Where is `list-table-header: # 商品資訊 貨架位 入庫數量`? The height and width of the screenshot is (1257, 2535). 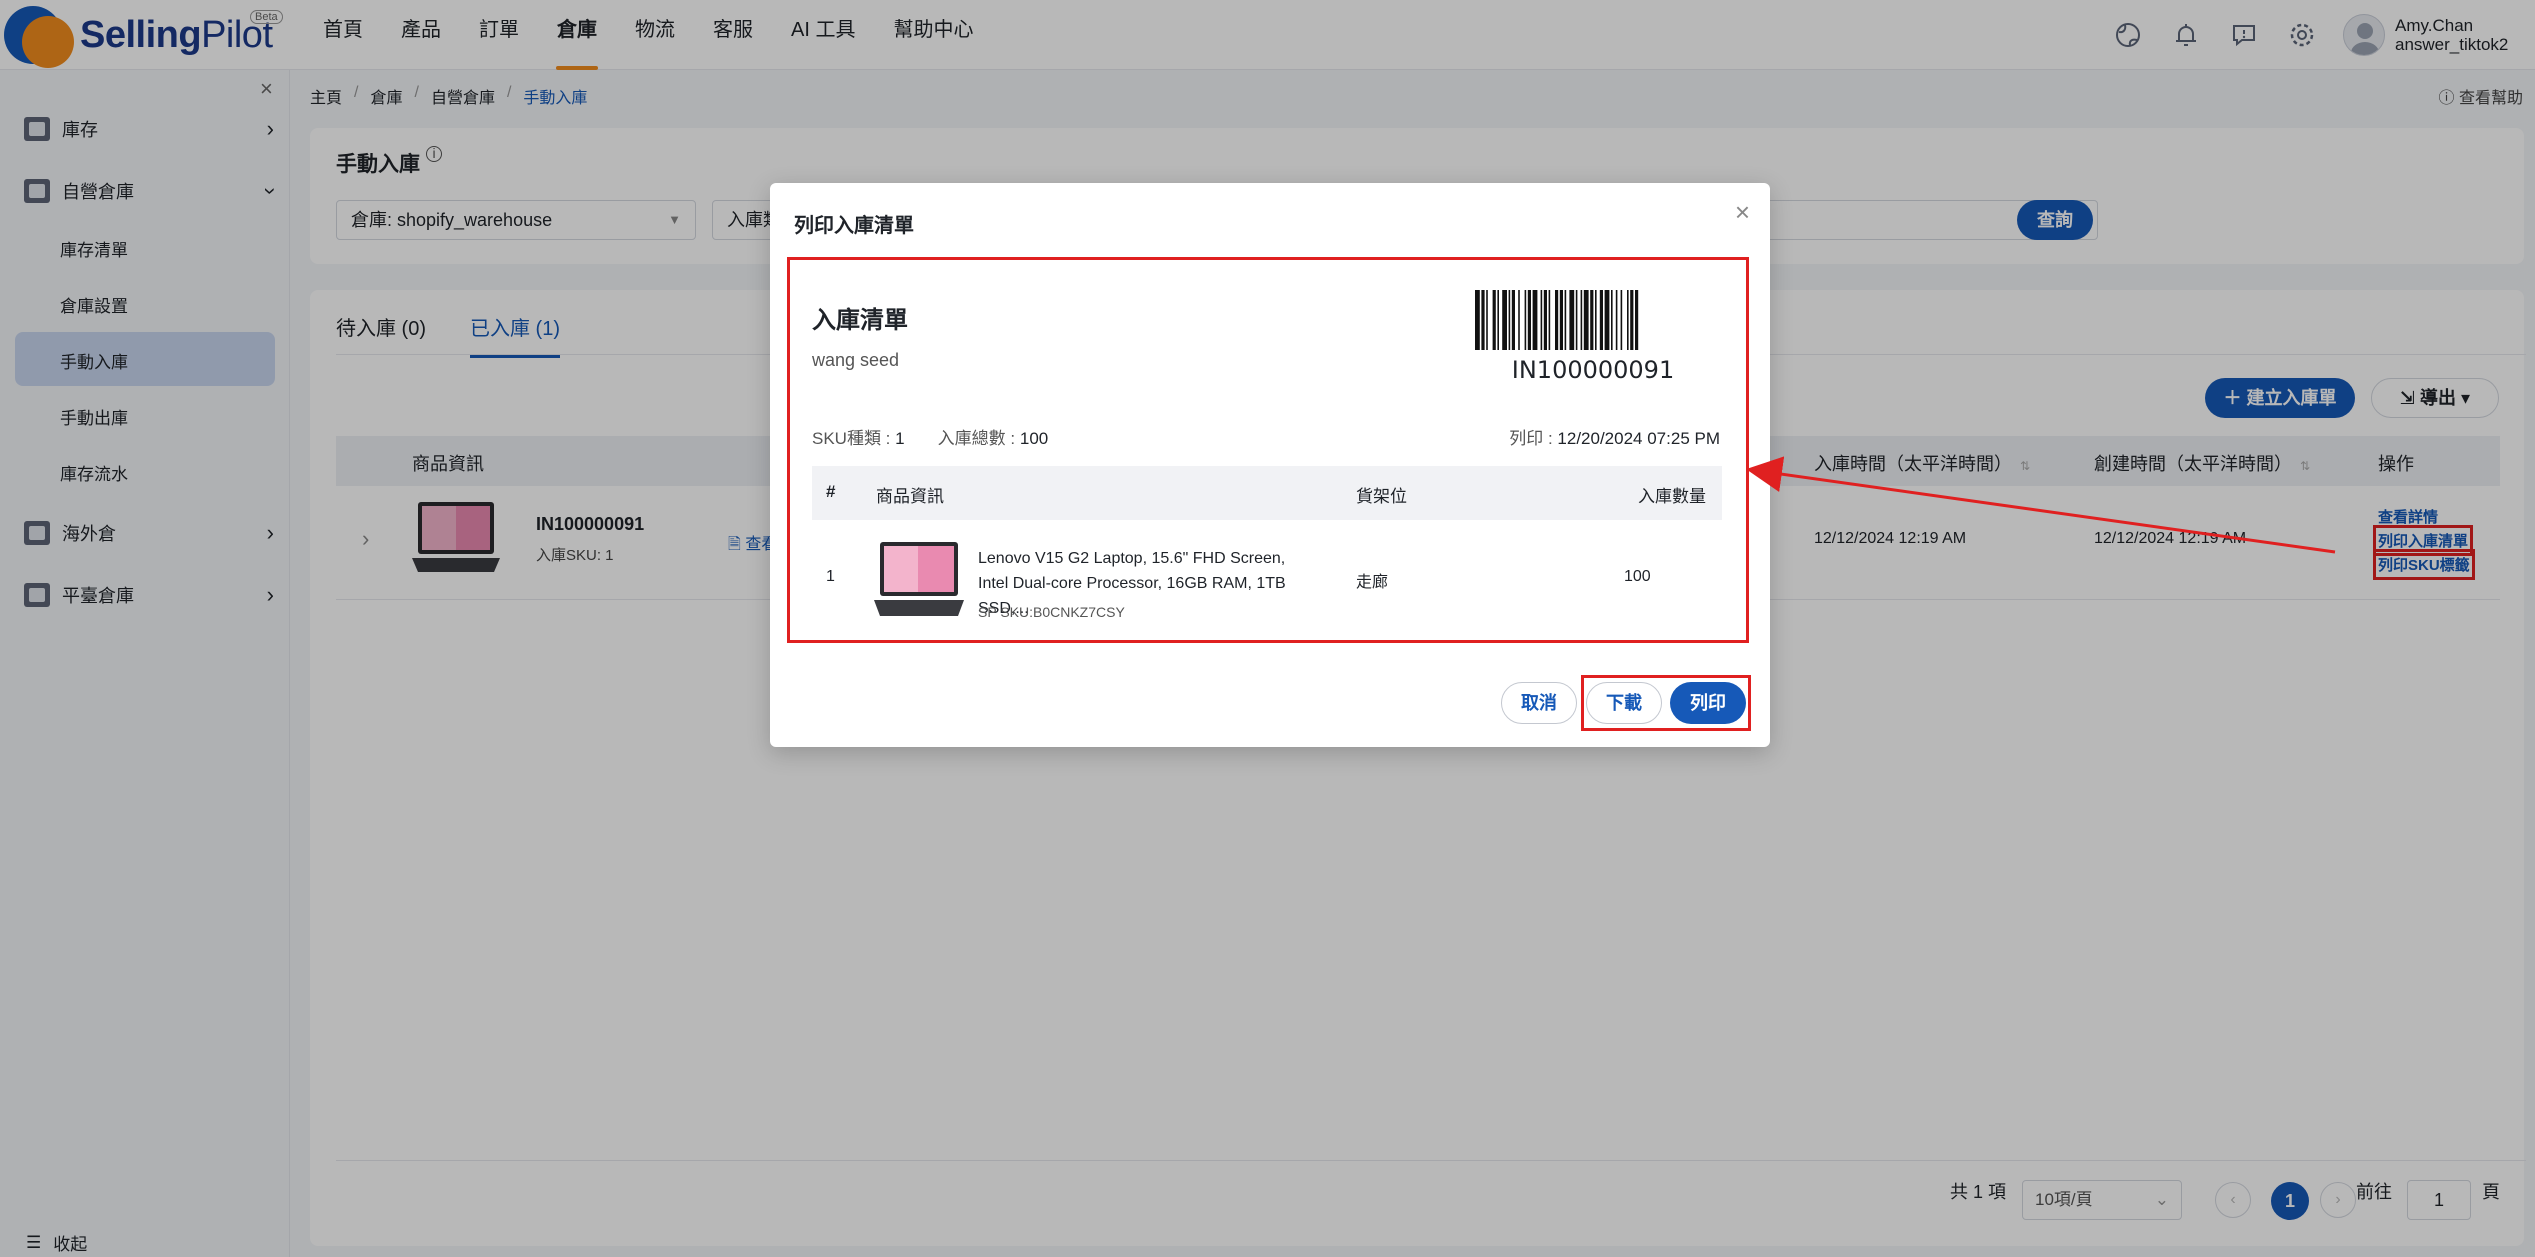
list-table-header: # 商品資訊 貨架位 入庫數量 is located at coordinates (1267, 493).